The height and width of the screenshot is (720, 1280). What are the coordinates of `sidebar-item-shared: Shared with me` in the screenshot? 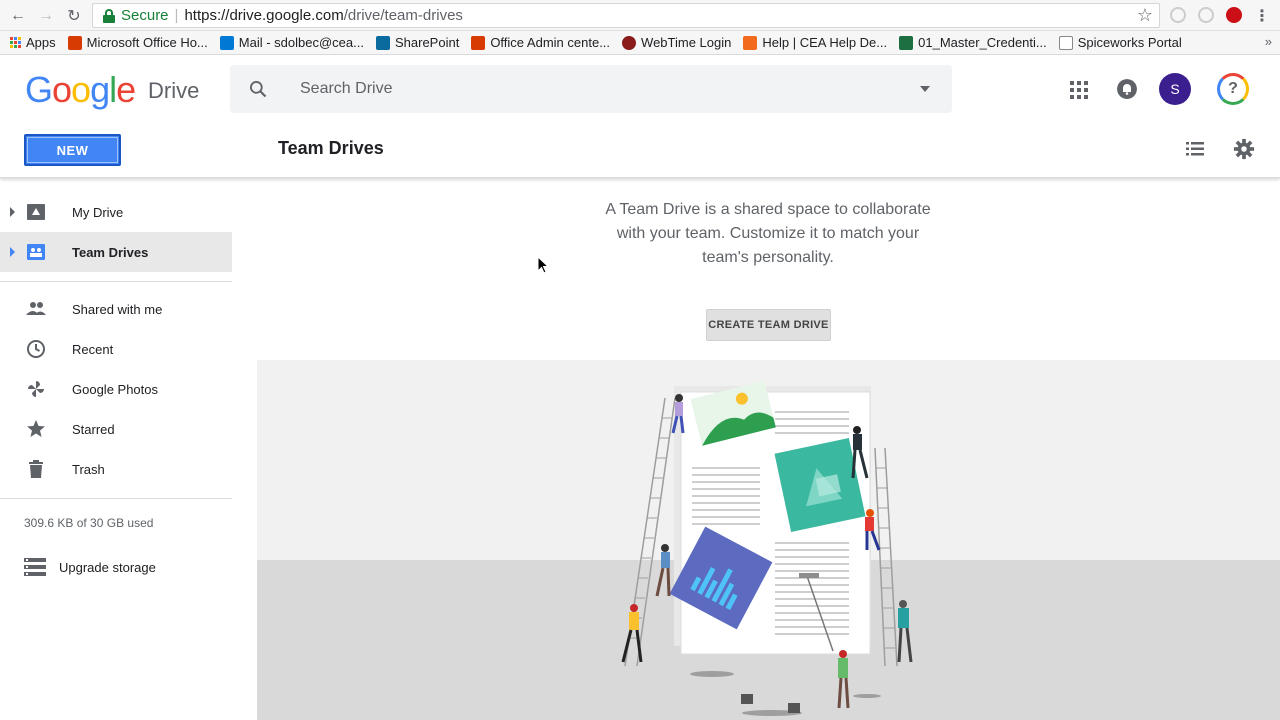 It's located at (116, 309).